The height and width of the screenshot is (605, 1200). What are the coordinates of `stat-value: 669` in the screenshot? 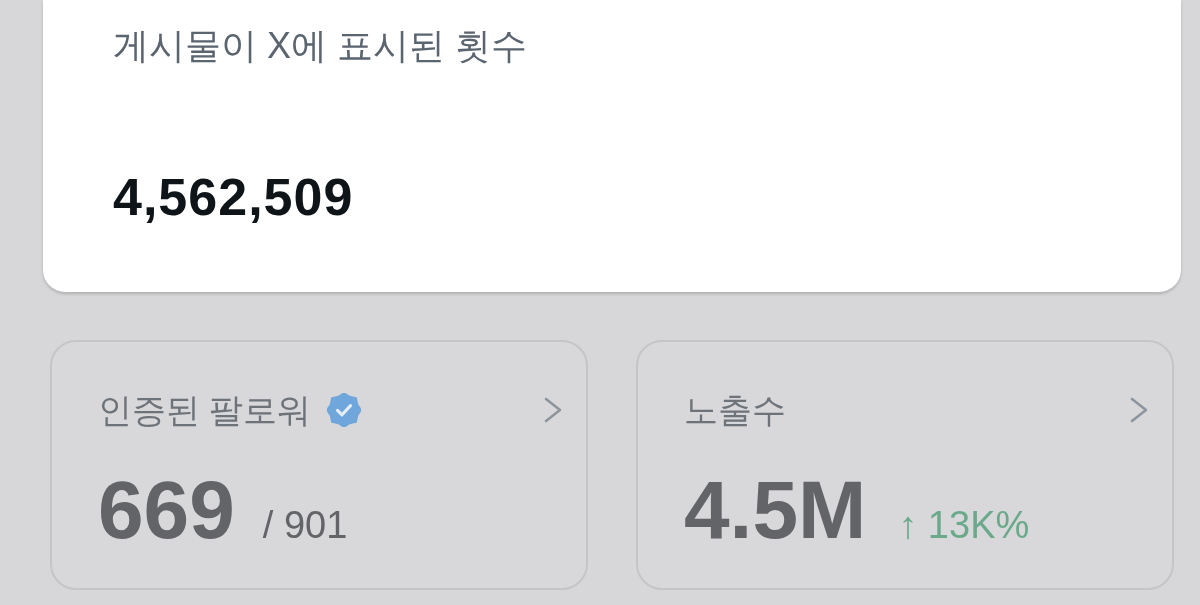 It's located at (166, 509).